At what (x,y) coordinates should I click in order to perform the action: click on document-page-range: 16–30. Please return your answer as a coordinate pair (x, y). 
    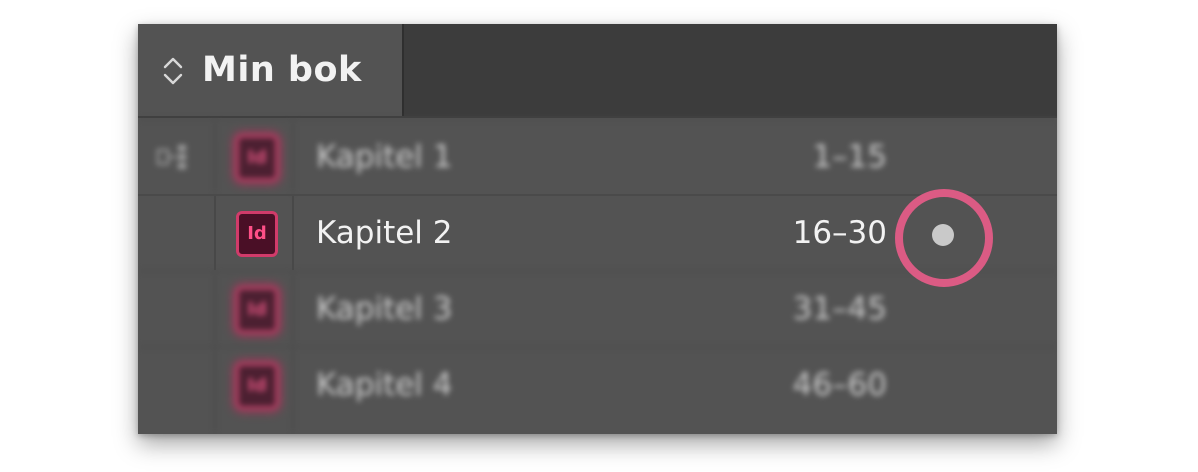
    Looking at the image, I should click on (839, 233).